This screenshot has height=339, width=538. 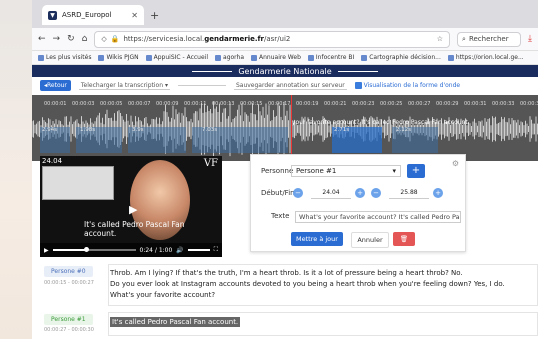 I want to click on new-tab-button: +, so click(x=154, y=15).